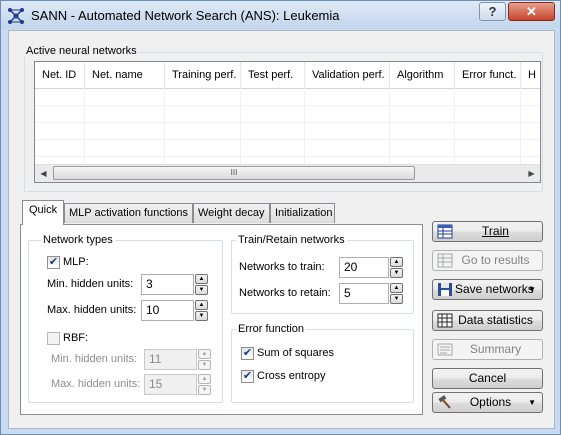 This screenshot has width=561, height=435. Describe the element at coordinates (170, 359) in the screenshot. I see `rbf-min-hidden-input: 11` at that location.